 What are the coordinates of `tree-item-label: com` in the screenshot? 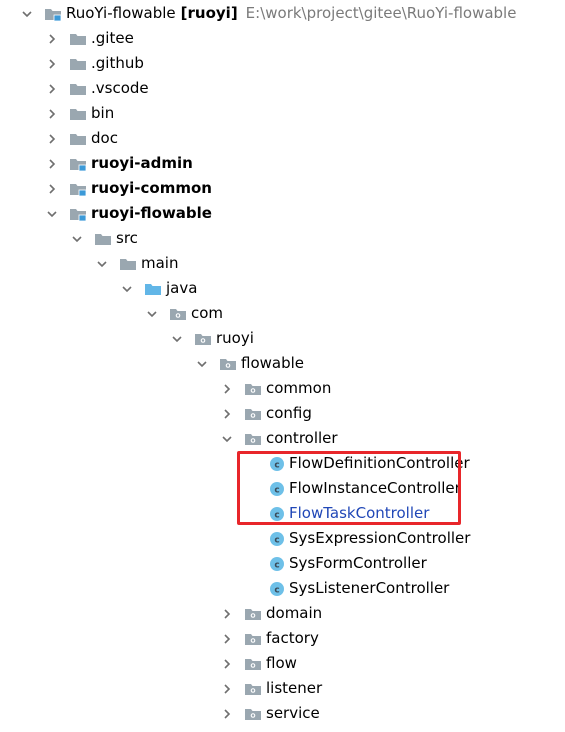 It's located at (207, 313).